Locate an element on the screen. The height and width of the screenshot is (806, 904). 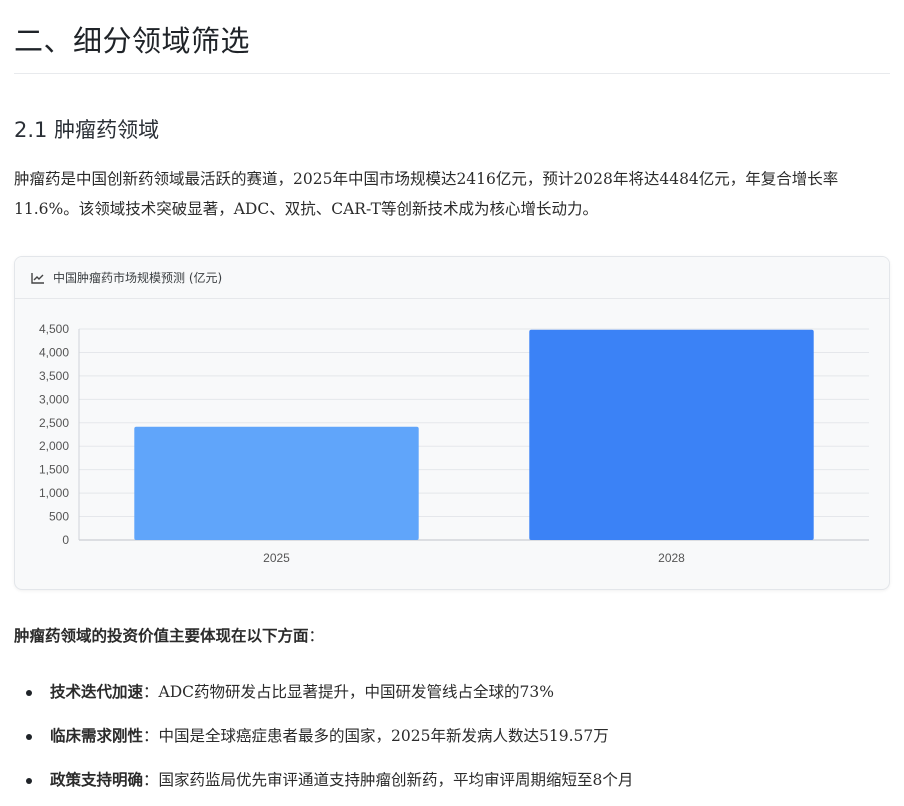
bullet-title: 临床需求刚性 is located at coordinates (97, 735).